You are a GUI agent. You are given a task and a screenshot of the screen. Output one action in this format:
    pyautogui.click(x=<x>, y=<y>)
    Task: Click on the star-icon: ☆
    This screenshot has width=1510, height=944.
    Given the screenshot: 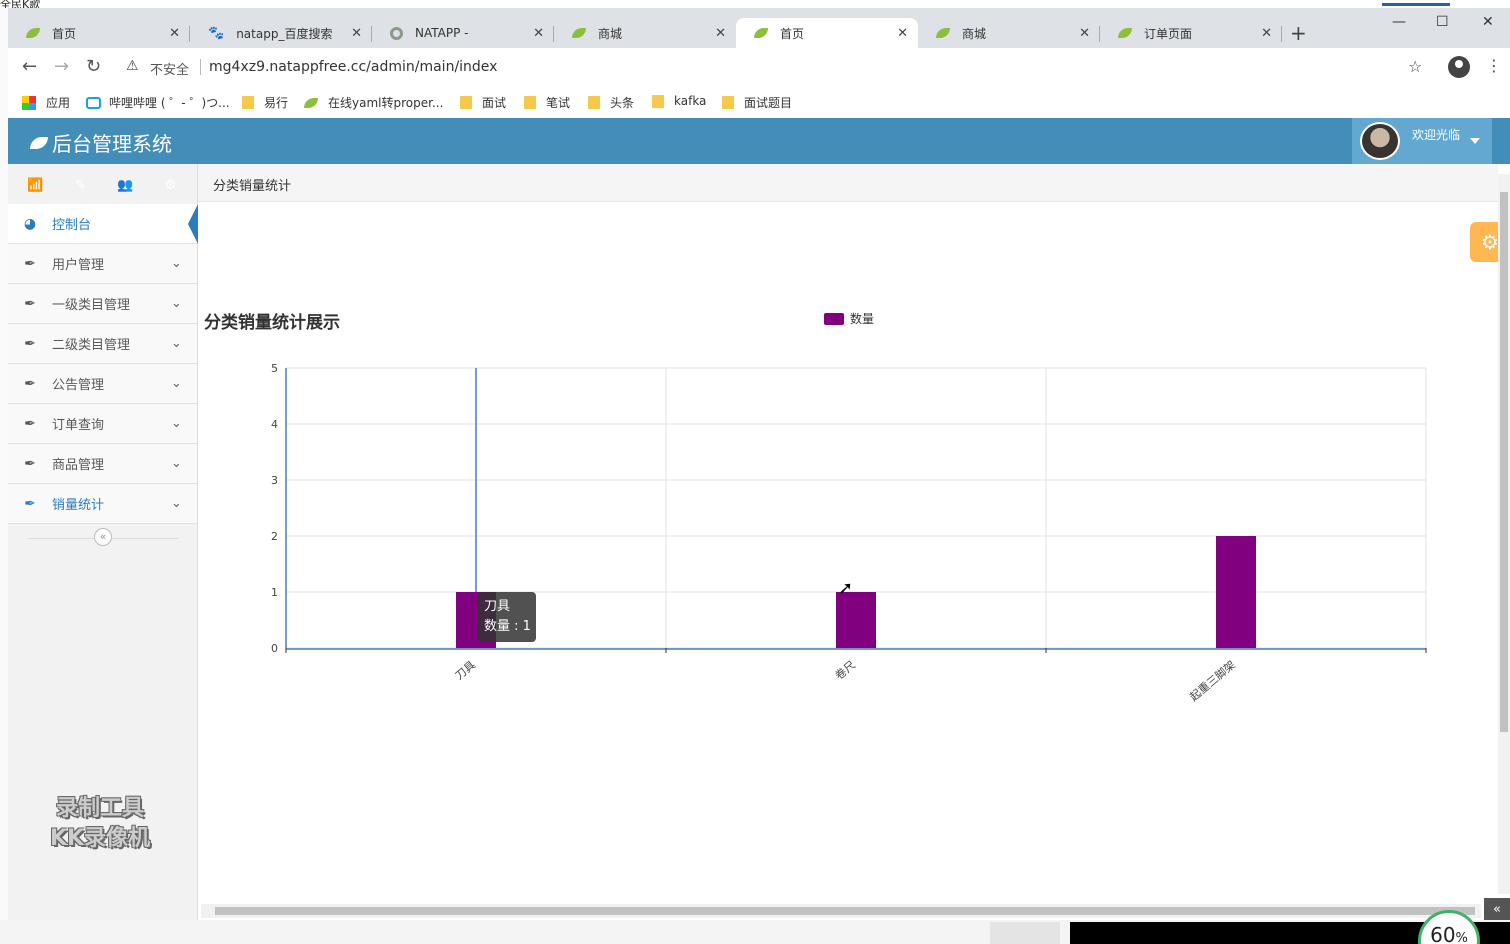 What is the action you would take?
    pyautogui.click(x=1415, y=66)
    